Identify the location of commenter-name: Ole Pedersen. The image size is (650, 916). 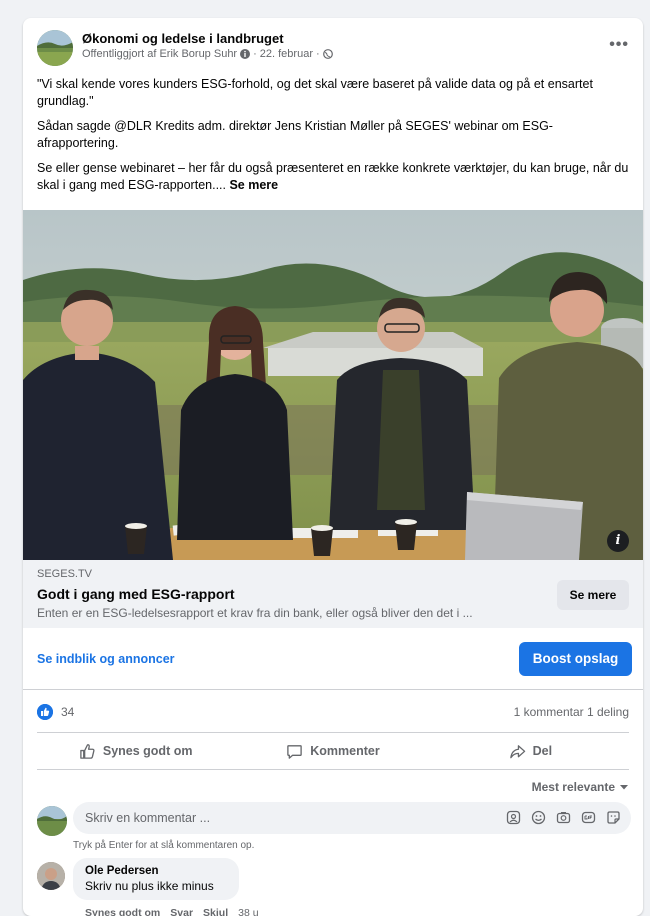
(156, 871).